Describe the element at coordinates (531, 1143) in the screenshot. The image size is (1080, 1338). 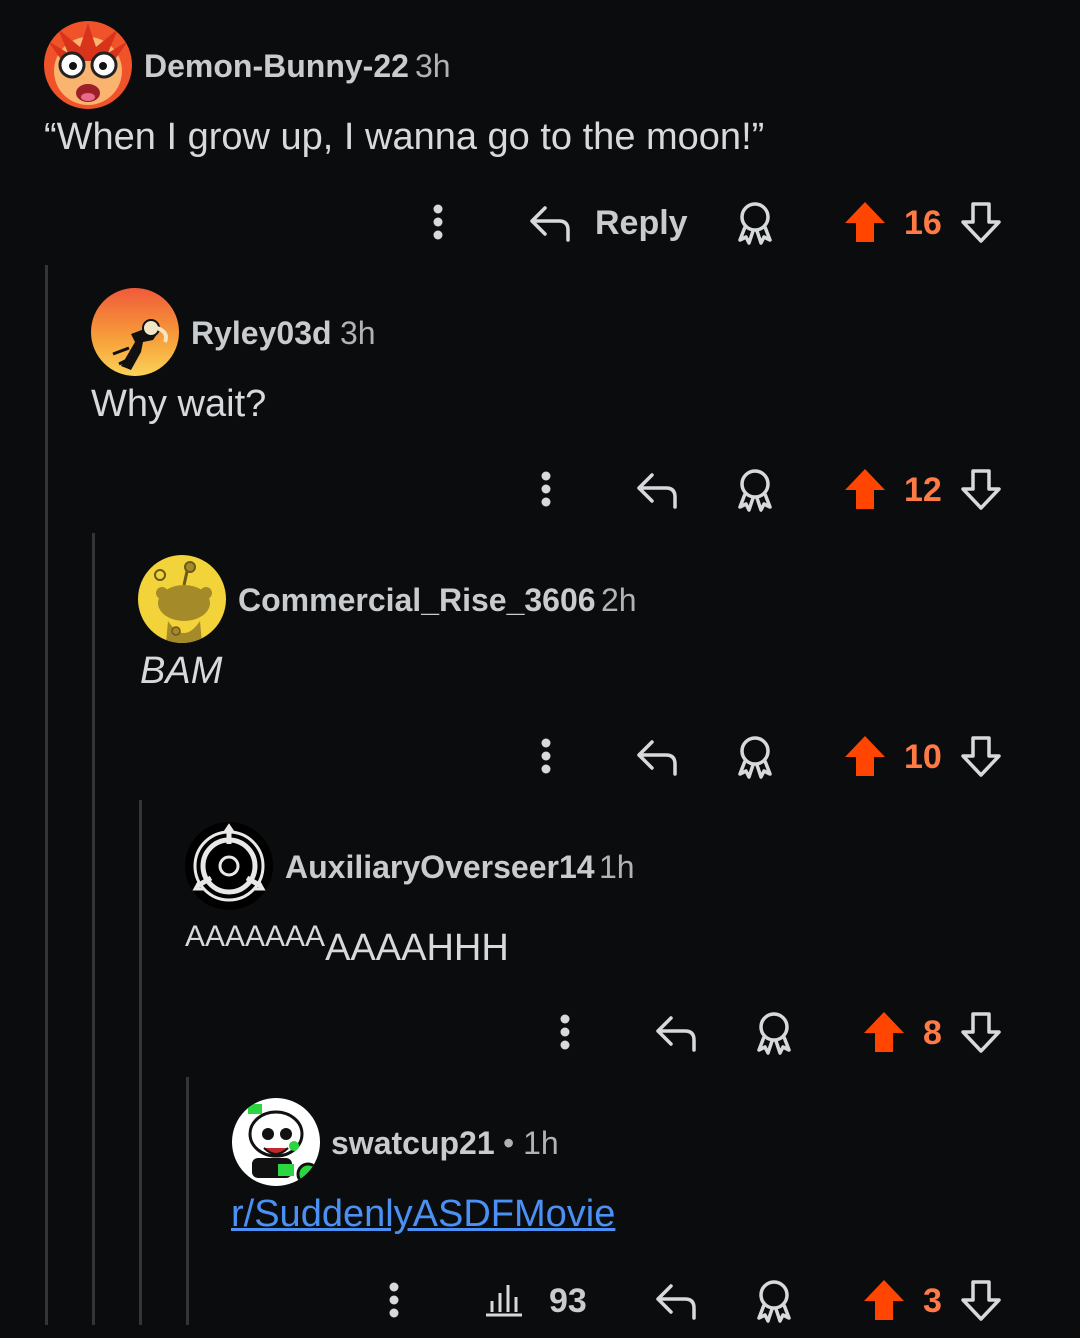
I see `comment-timestamp: • 1h` at that location.